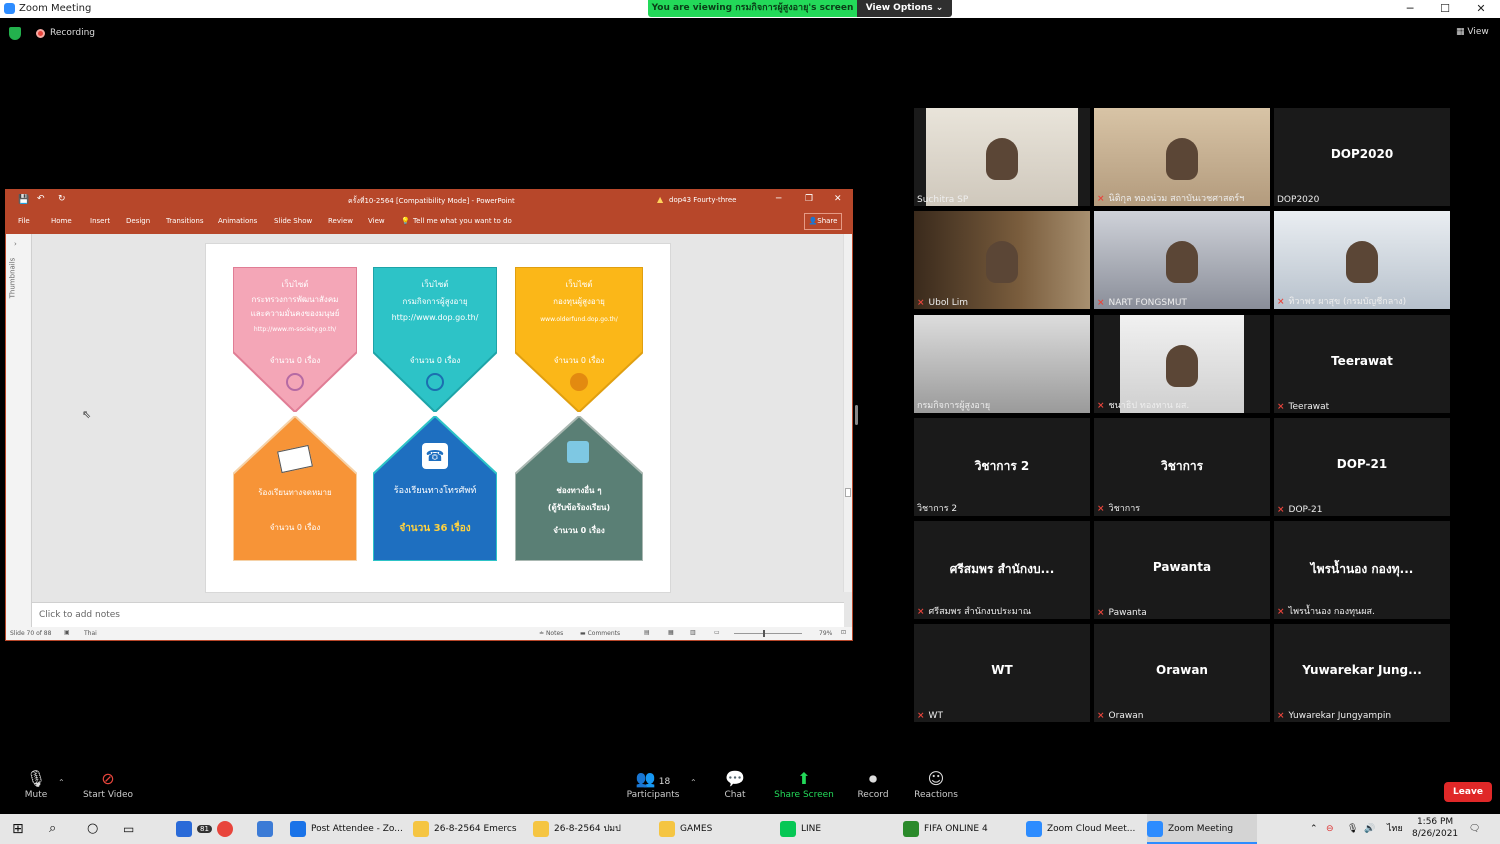 Image resolution: width=1500 pixels, height=844 pixels. I want to click on comments-toggle: ▬ Comments, so click(600, 633).